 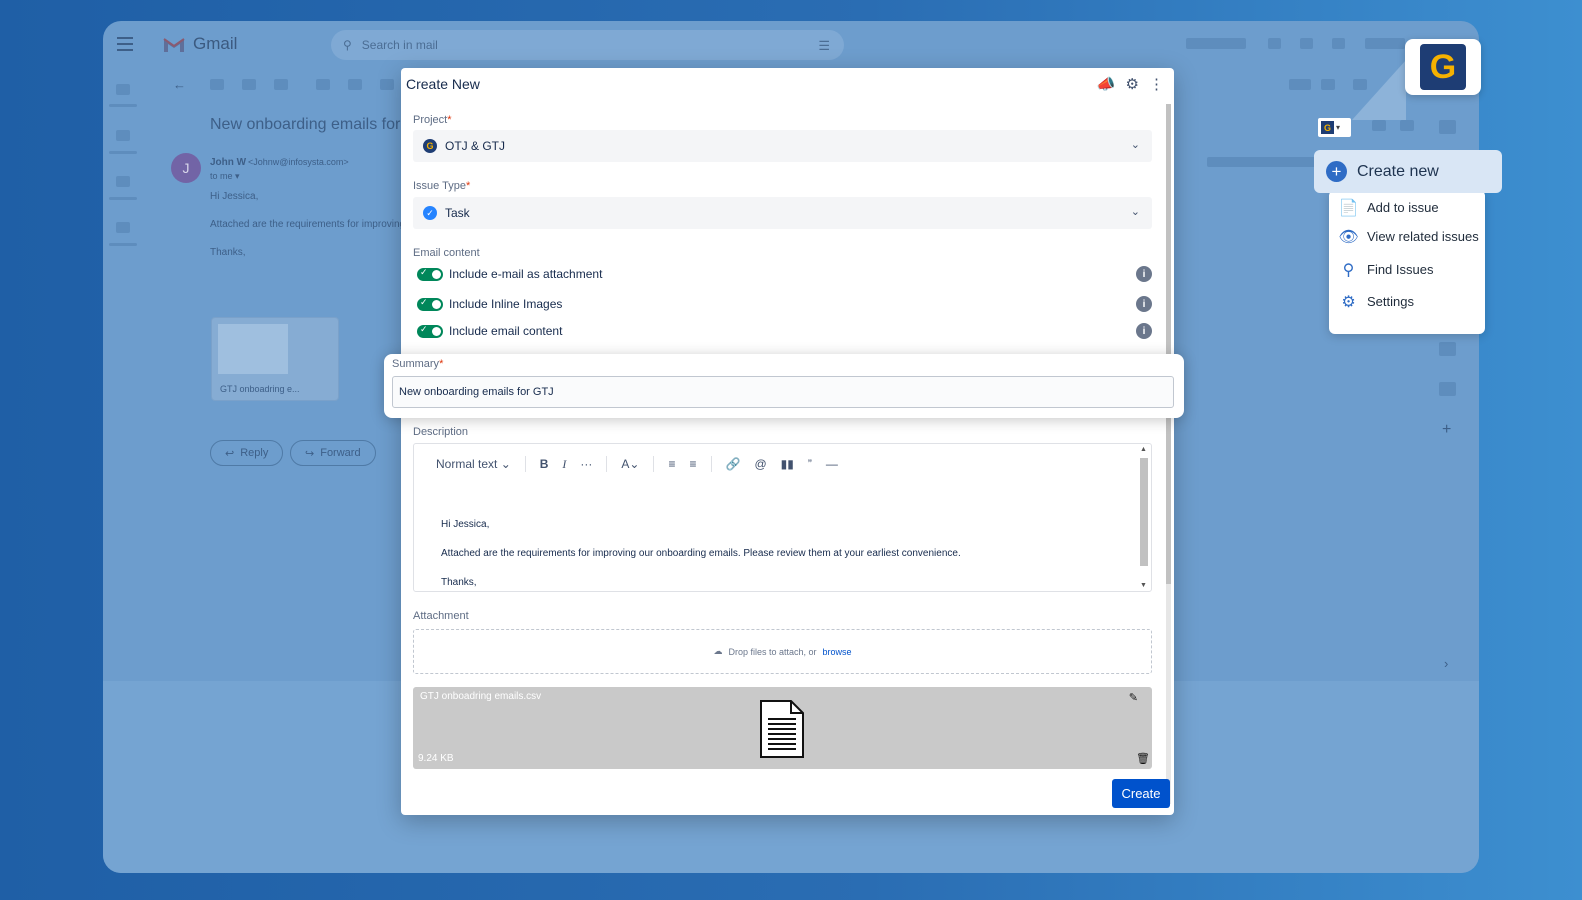 What do you see at coordinates (1144, 512) in the screenshot?
I see `scrollbar-thumb` at bounding box center [1144, 512].